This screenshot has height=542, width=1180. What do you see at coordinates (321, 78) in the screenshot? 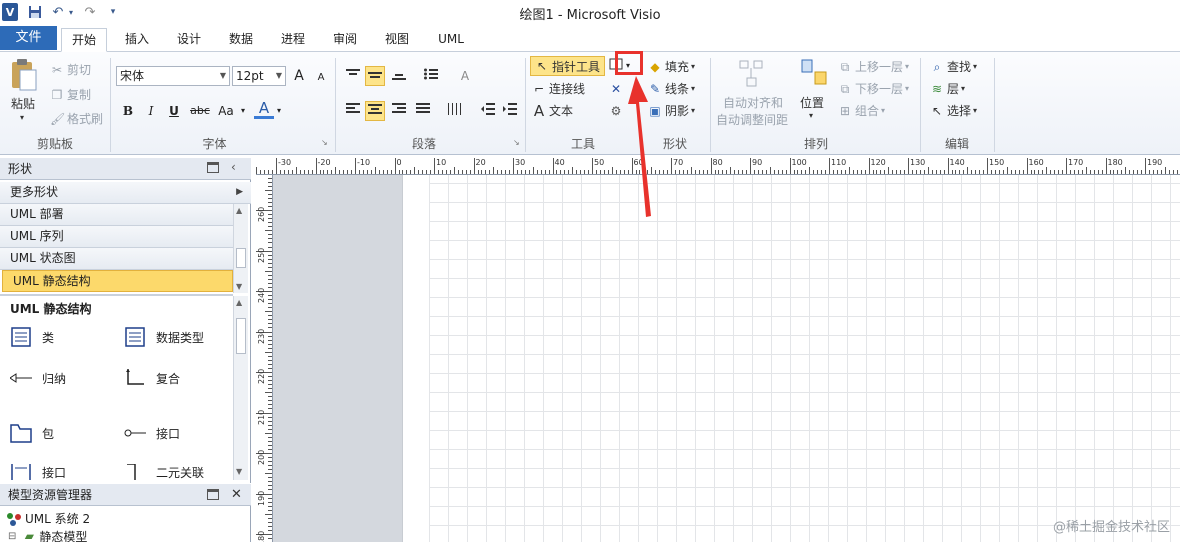
I see `shrink-font-button: A` at bounding box center [321, 78].